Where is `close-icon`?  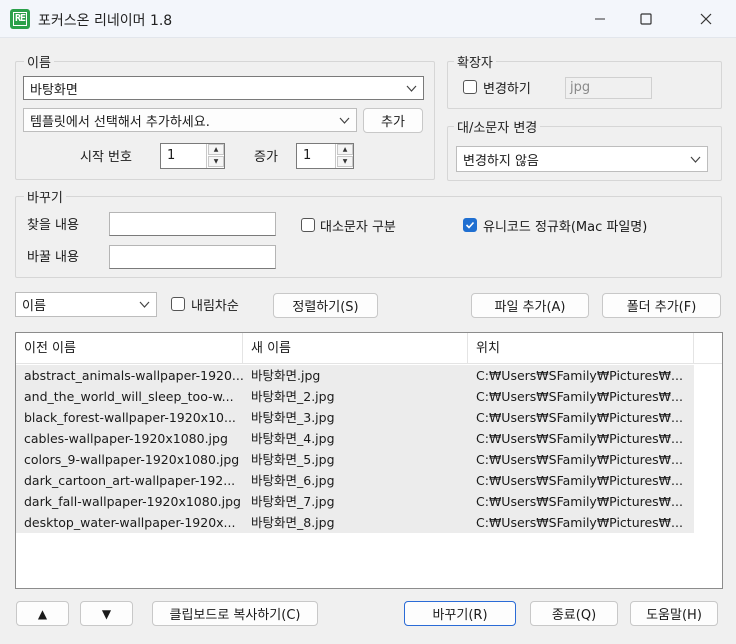 close-icon is located at coordinates (706, 19).